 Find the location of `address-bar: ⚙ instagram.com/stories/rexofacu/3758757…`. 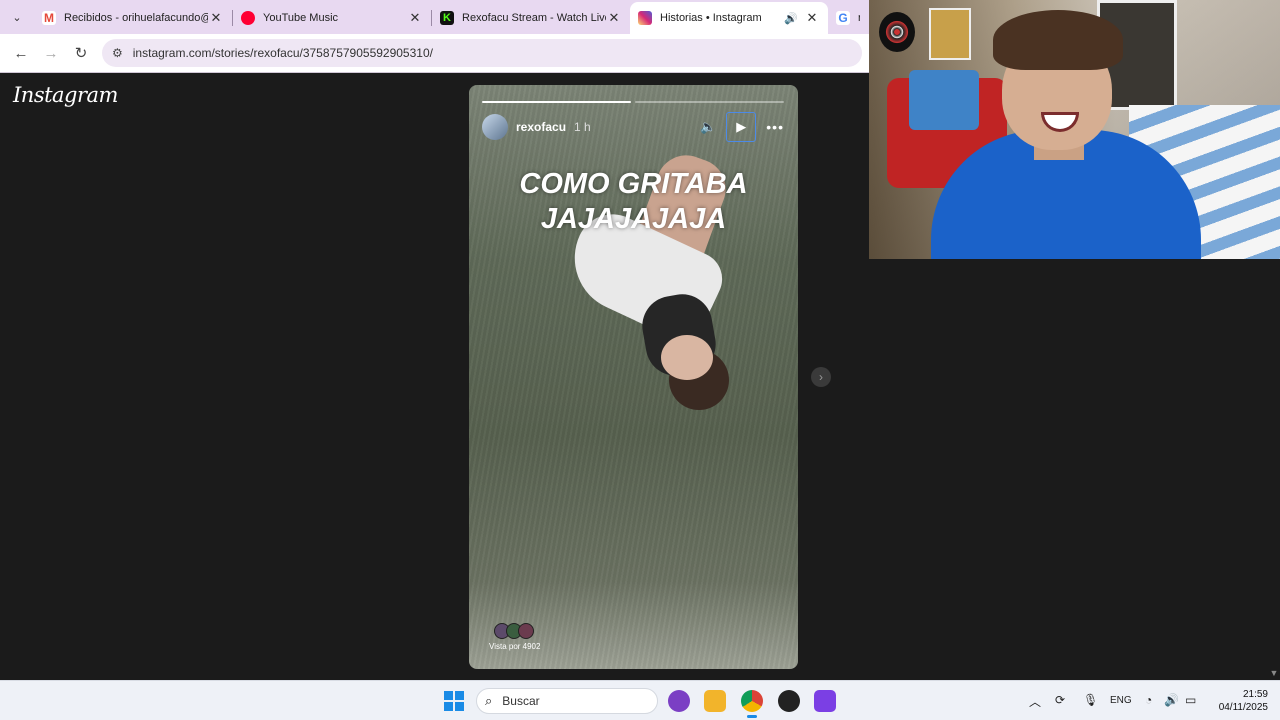

address-bar: ⚙ instagram.com/stories/rexofacu/3758757… is located at coordinates (482, 53).